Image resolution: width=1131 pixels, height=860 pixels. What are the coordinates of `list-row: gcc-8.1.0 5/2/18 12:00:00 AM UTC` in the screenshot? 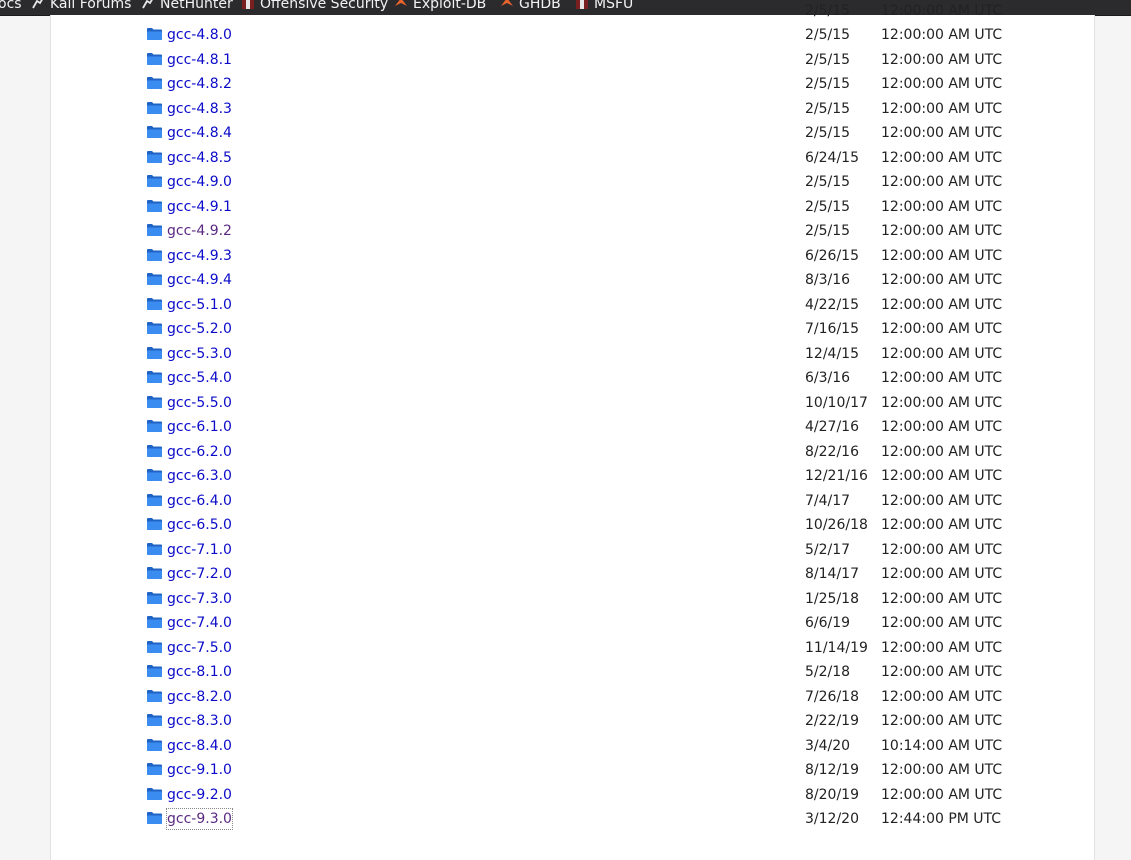 It's located at (572, 672).